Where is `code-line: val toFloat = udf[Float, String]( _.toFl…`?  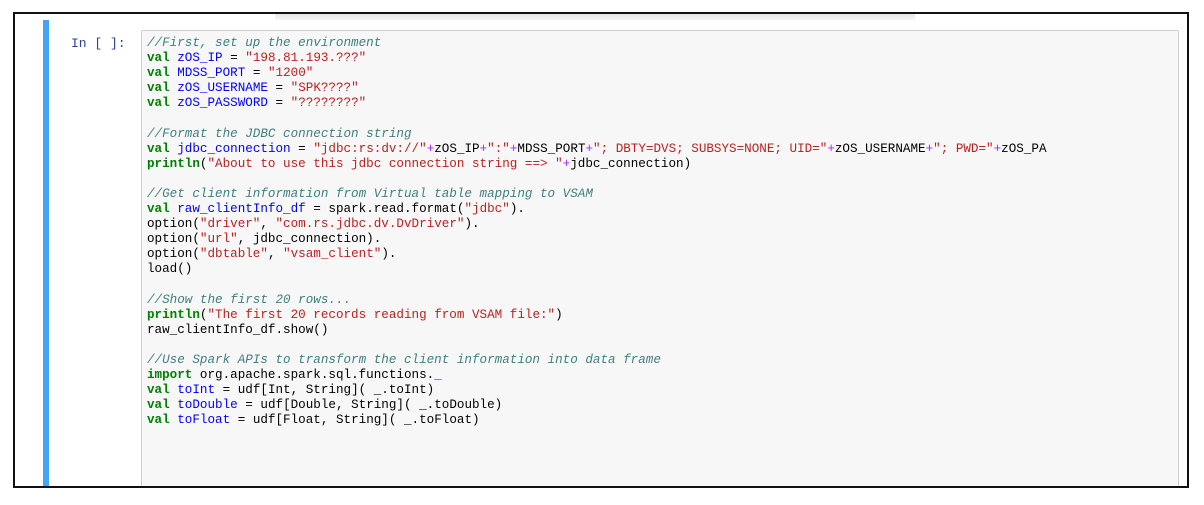 code-line: val toFloat = udf[Float, String]( _.toFl… is located at coordinates (597, 420).